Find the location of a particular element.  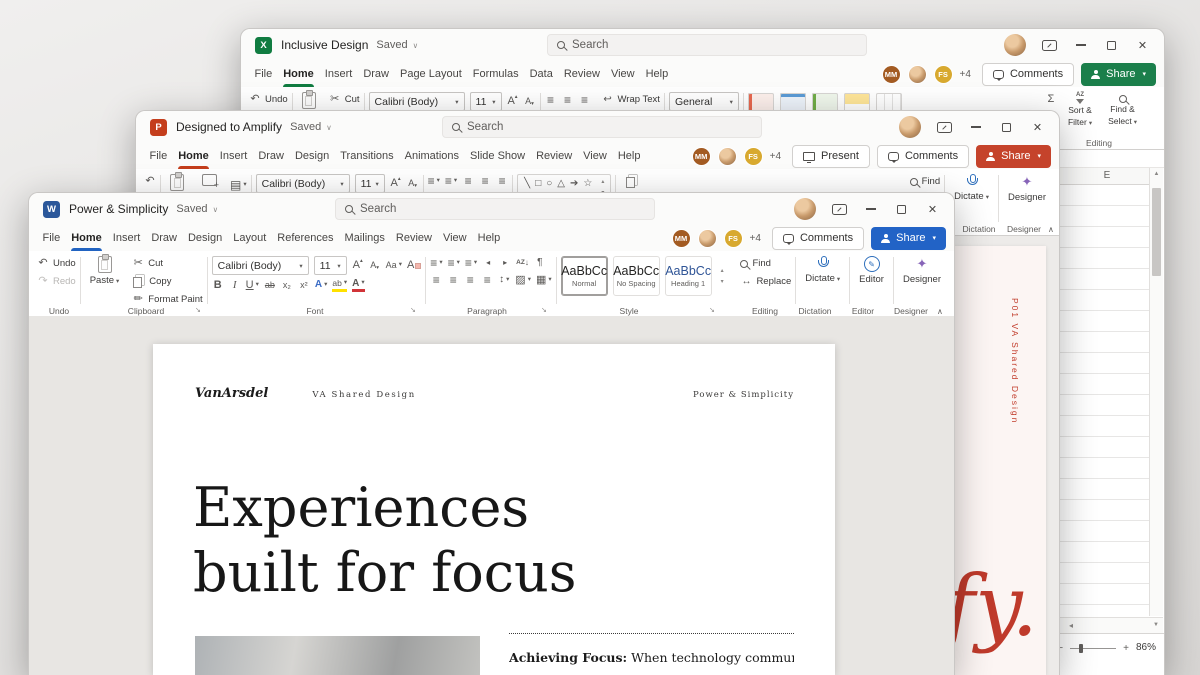

tab-insert: Insert is located at coordinates (233, 156).